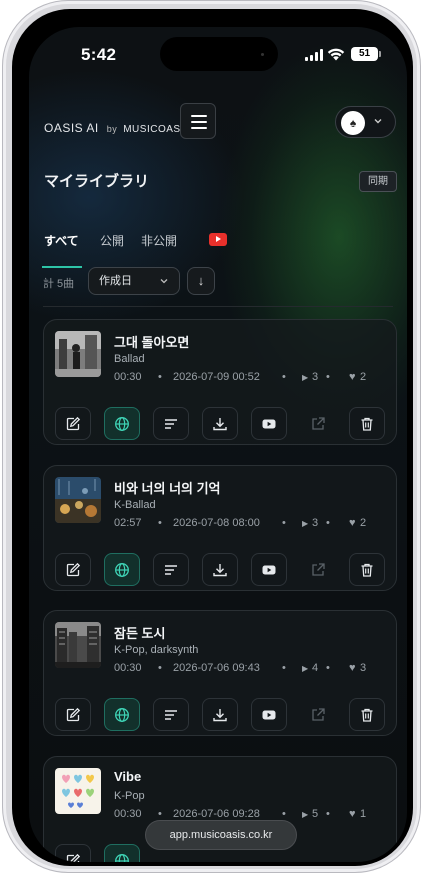 The height and width of the screenshot is (873, 424). Describe the element at coordinates (115, 281) in the screenshot. I see `sort-field-label: 作成日` at that location.